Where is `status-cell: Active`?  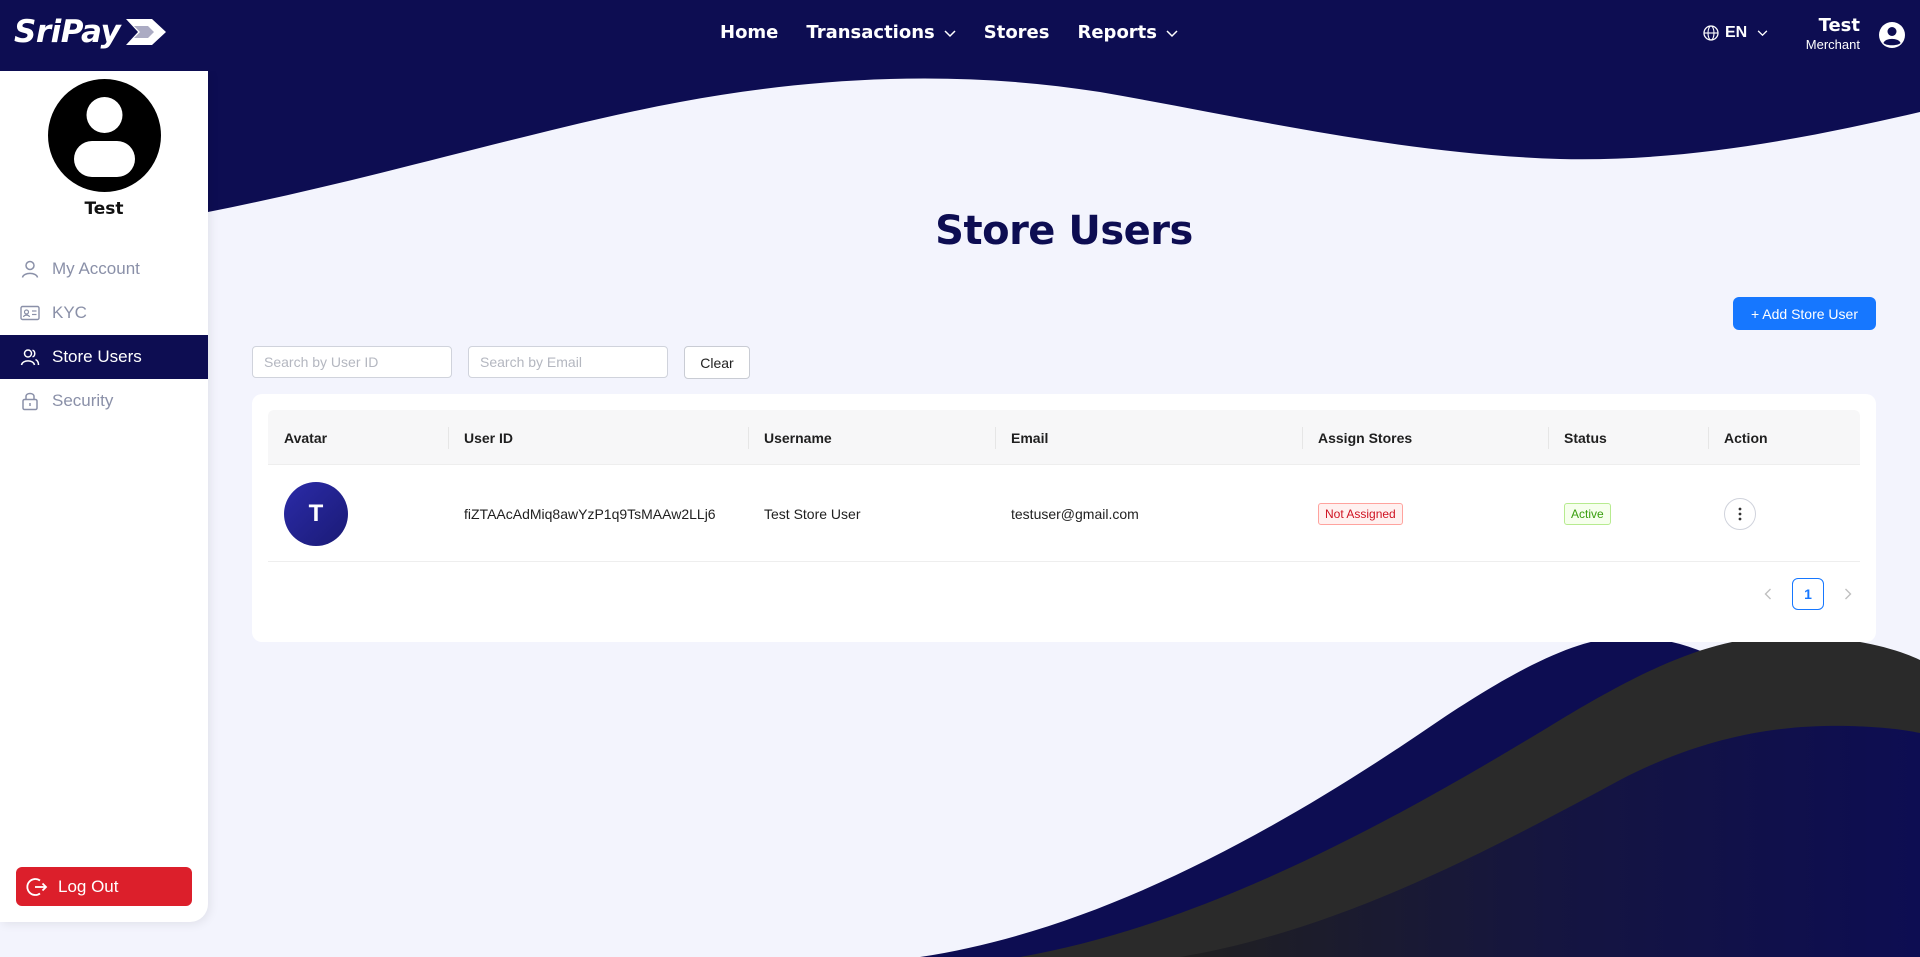 status-cell: Active is located at coordinates (1587, 513).